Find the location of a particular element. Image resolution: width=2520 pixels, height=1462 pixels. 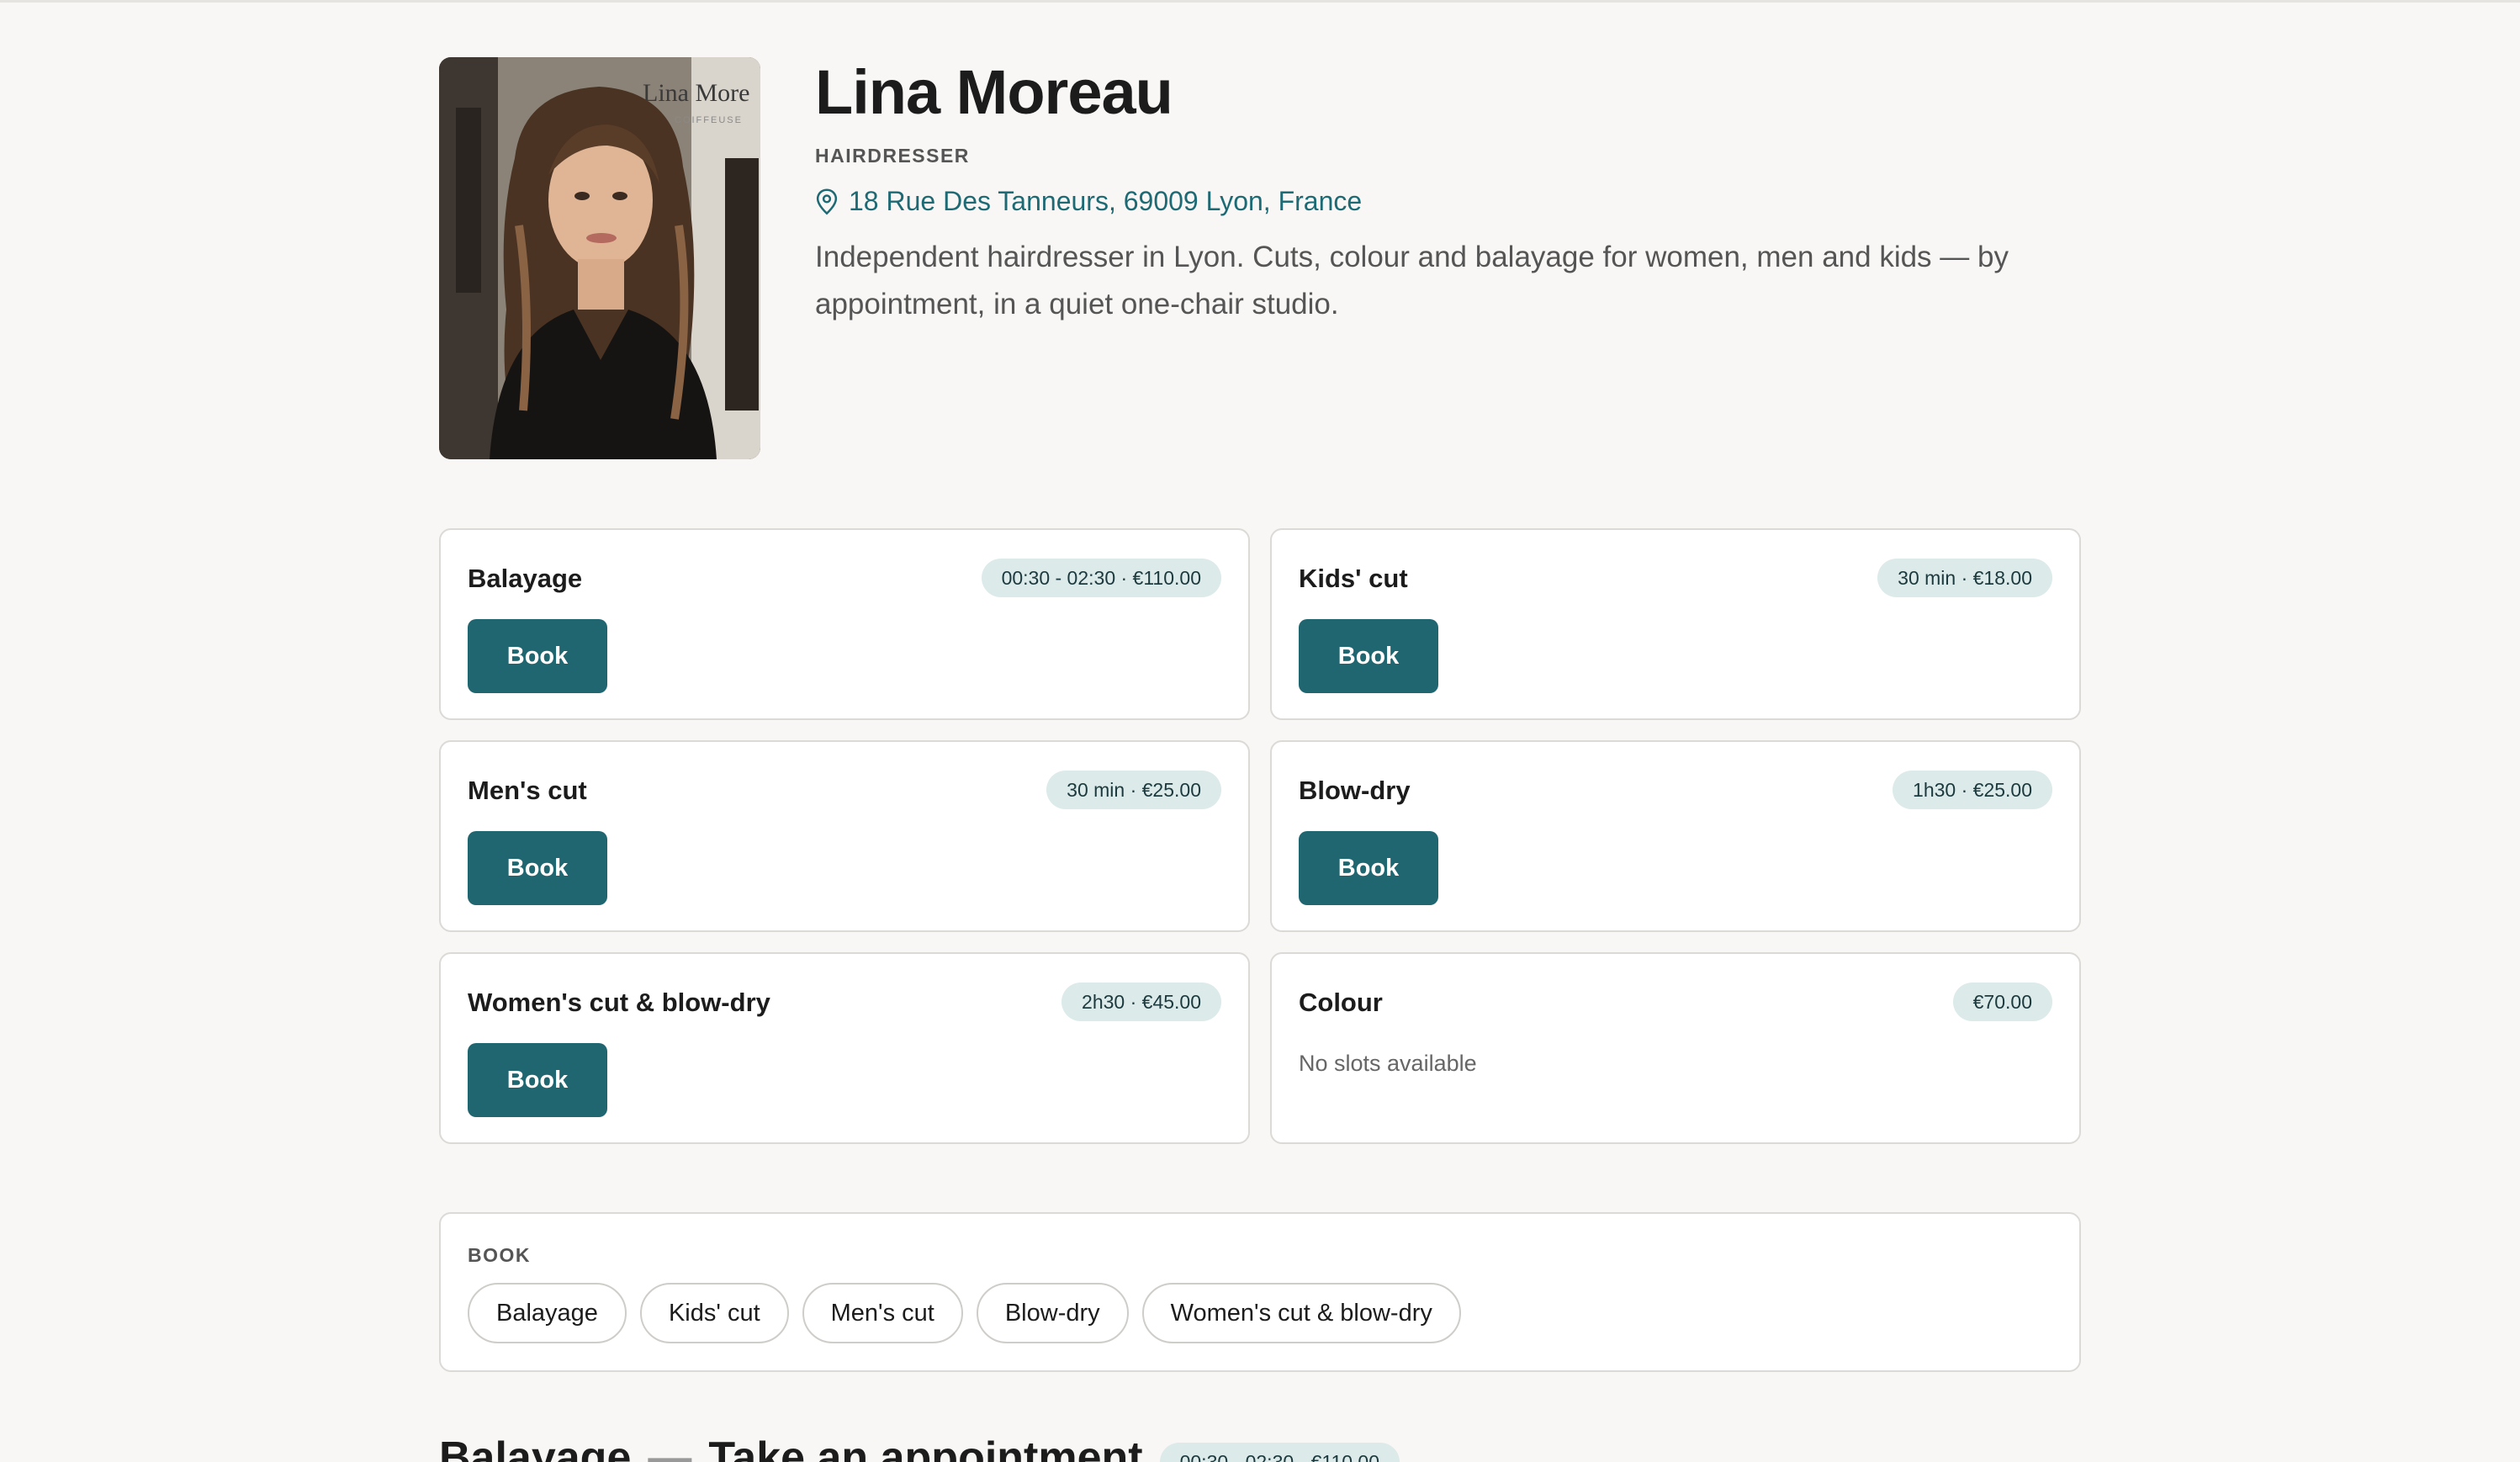

service-card-kids-cut: Kids' cut 30 min · €18.00 Book is located at coordinates (1675, 624).